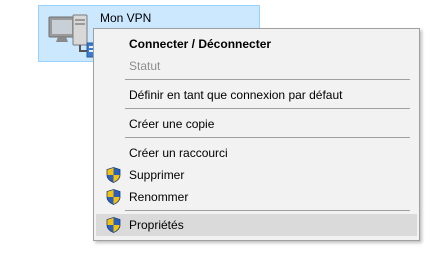 Image resolution: width=438 pixels, height=254 pixels. Describe the element at coordinates (157, 175) in the screenshot. I see `menu-item-label: Supprimer` at that location.